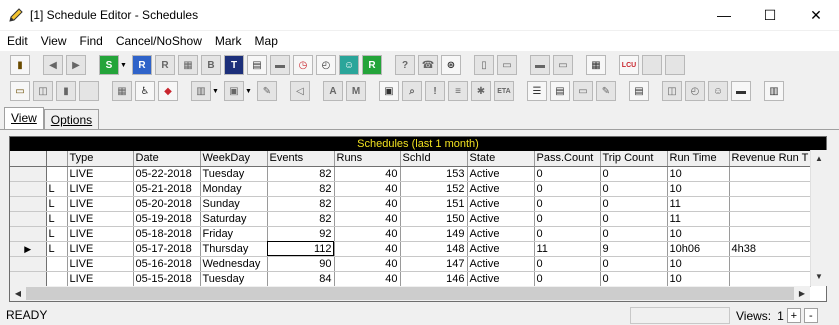 This screenshot has width=839, height=325. What do you see at coordinates (301, 264) in the screenshot?
I see `cell-events: 90` at bounding box center [301, 264].